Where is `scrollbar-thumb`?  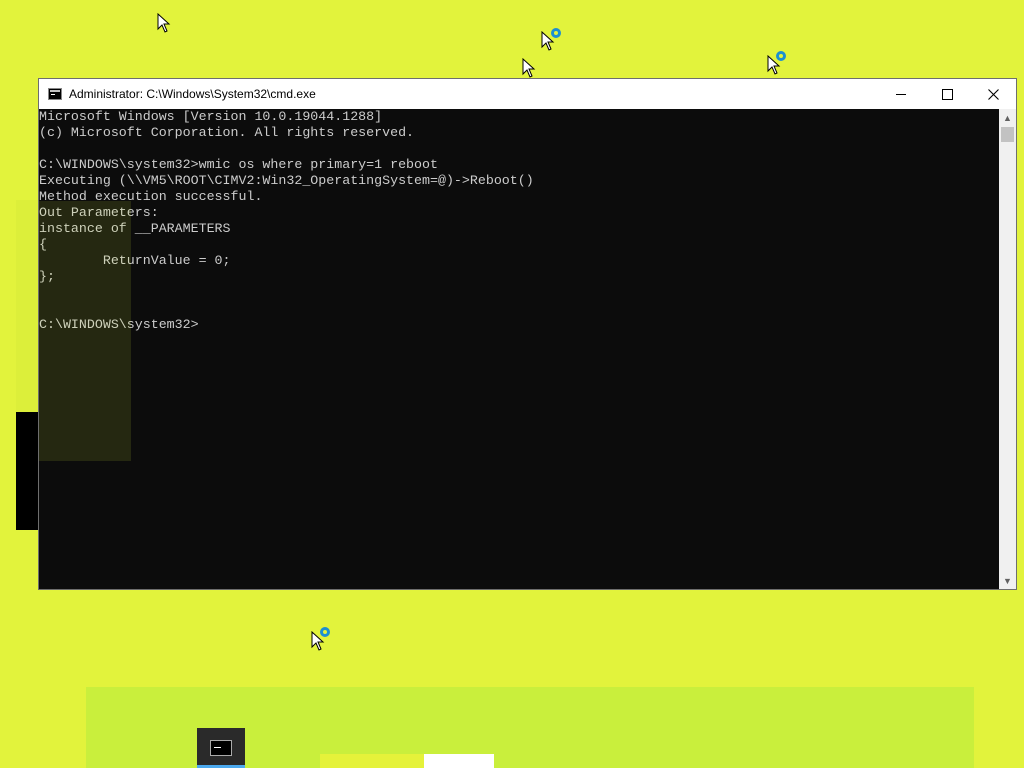
scrollbar-thumb is located at coordinates (1007, 134).